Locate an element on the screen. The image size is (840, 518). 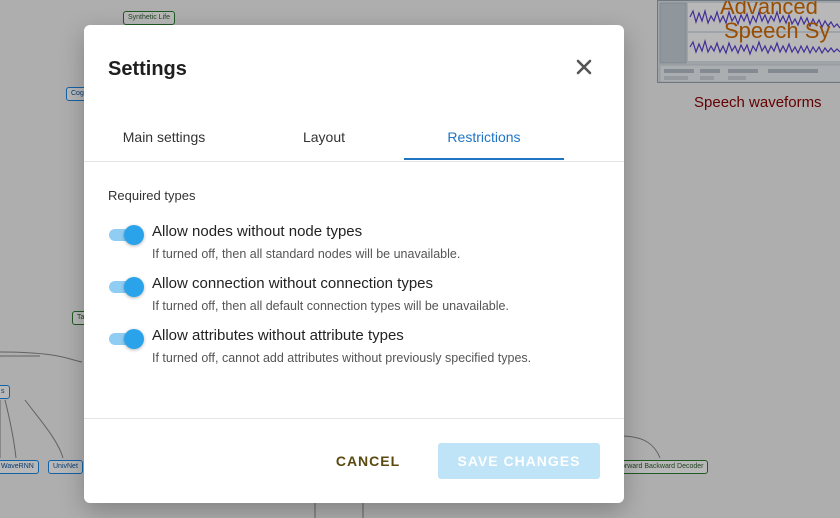
close-button is located at coordinates (584, 67).